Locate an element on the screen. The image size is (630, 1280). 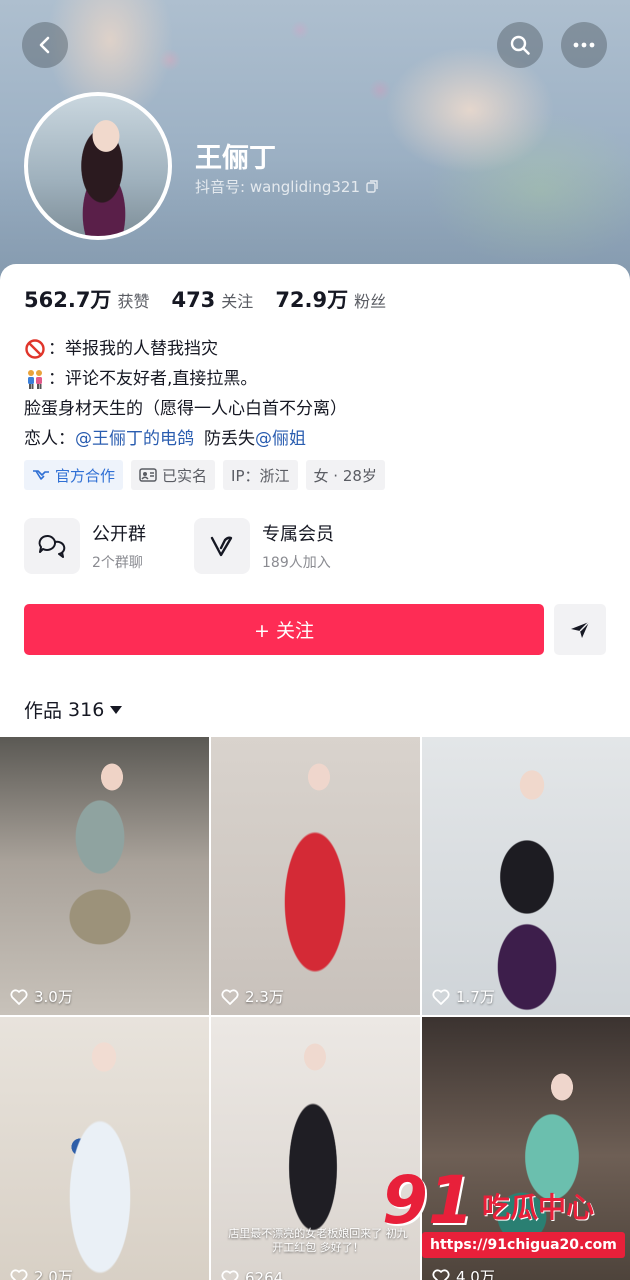
more-dots-icon is located at coordinates (584, 45).